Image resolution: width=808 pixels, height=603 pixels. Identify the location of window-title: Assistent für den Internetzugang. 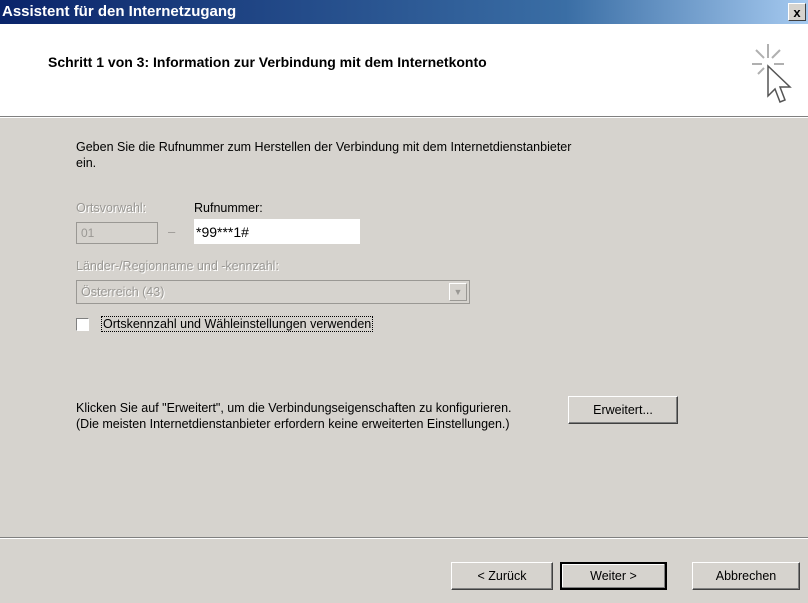
(119, 11).